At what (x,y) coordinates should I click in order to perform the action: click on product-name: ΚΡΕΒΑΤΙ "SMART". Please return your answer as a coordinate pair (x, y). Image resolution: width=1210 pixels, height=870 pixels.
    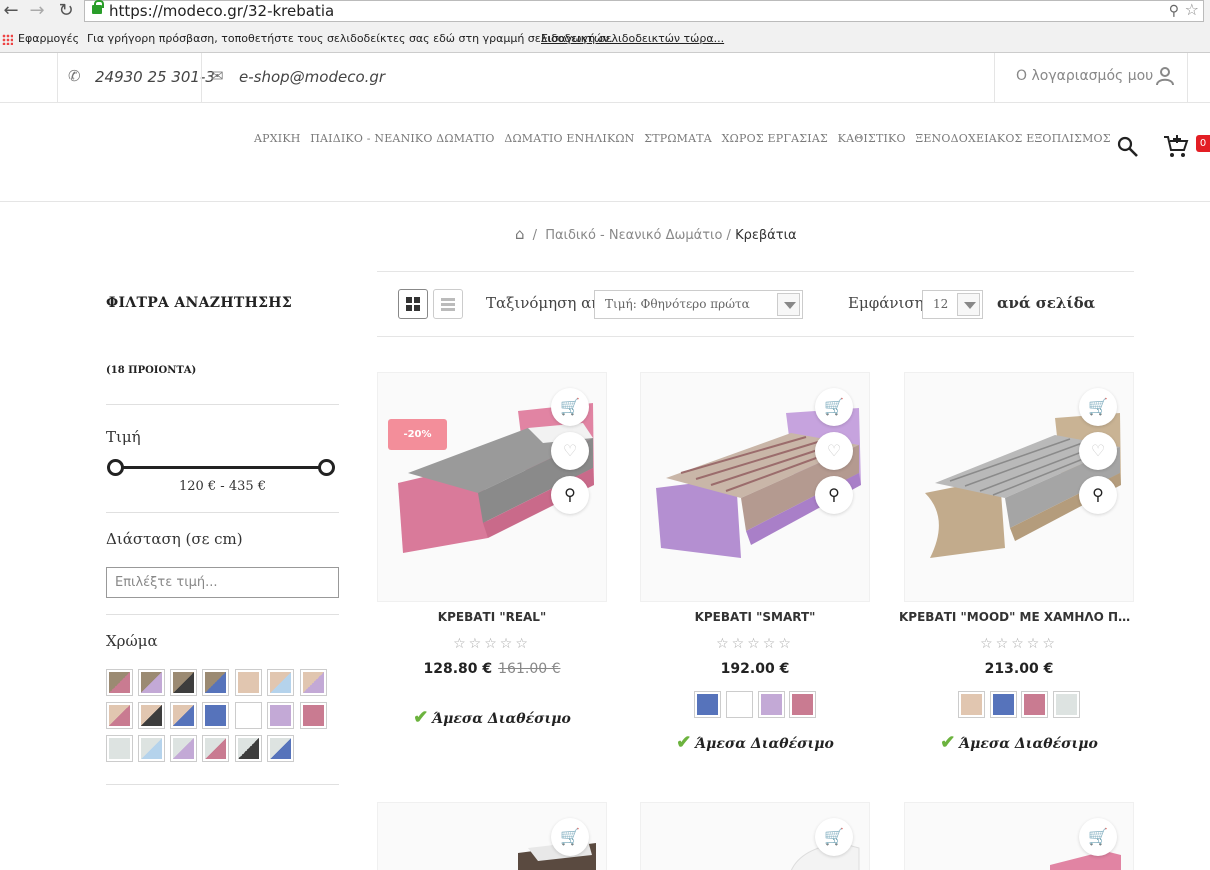
    Looking at the image, I should click on (755, 617).